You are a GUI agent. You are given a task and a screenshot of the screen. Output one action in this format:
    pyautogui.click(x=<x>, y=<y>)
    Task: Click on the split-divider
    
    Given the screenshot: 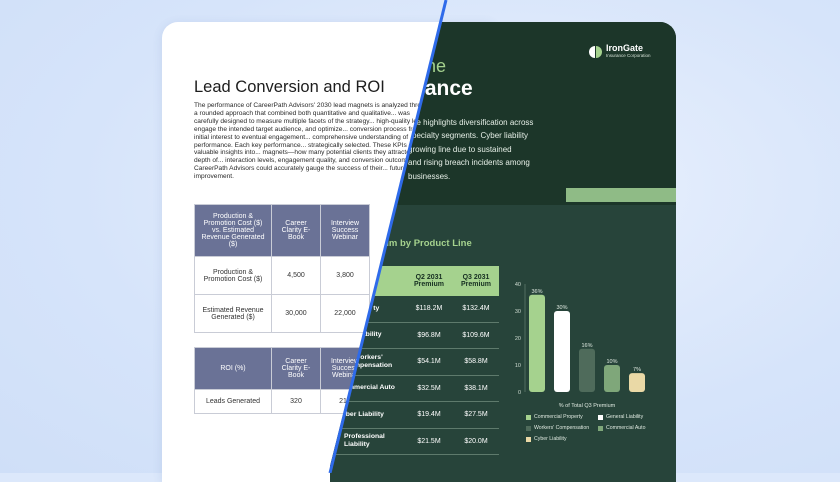 What is the action you would take?
    pyautogui.click(x=388, y=236)
    